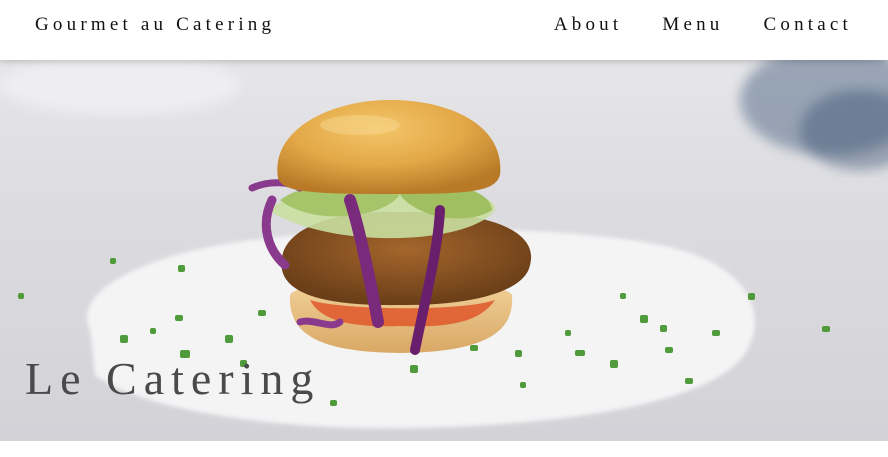 The width and height of the screenshot is (888, 457). I want to click on nav-link-about: About, so click(588, 25).